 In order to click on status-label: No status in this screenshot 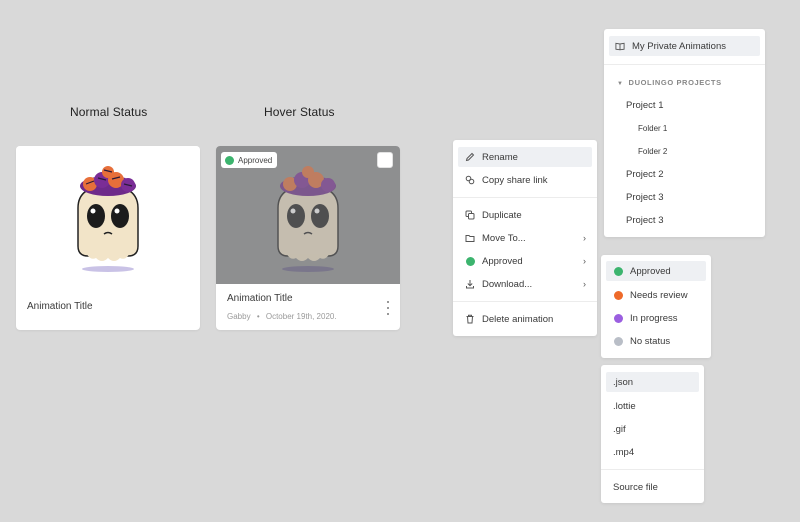, I will do `click(650, 341)`.